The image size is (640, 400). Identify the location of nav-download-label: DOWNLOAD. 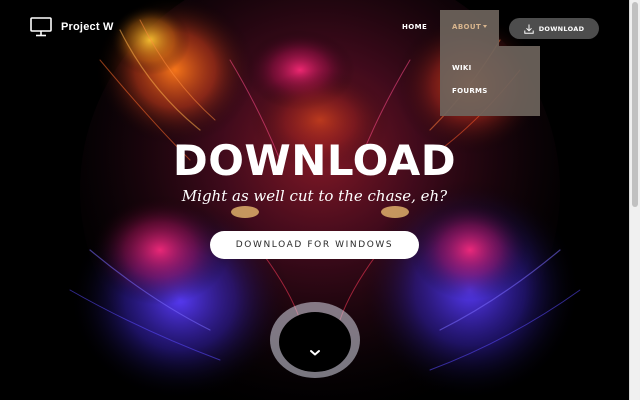
(561, 28).